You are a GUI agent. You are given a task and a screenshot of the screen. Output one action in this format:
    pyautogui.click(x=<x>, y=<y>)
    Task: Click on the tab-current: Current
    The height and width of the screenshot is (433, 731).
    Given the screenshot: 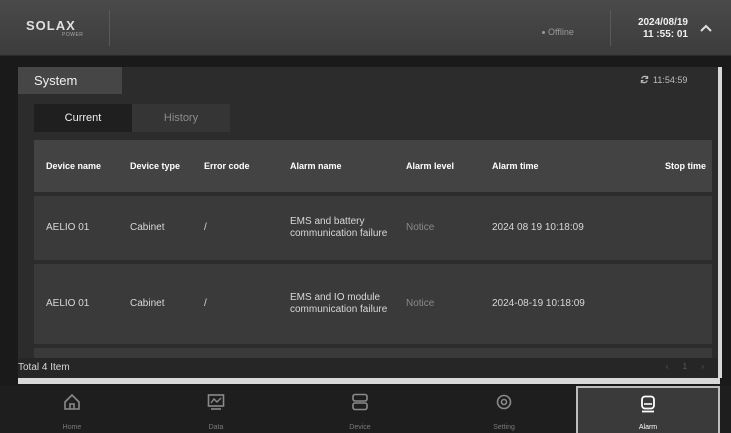 What is the action you would take?
    pyautogui.click(x=83, y=118)
    